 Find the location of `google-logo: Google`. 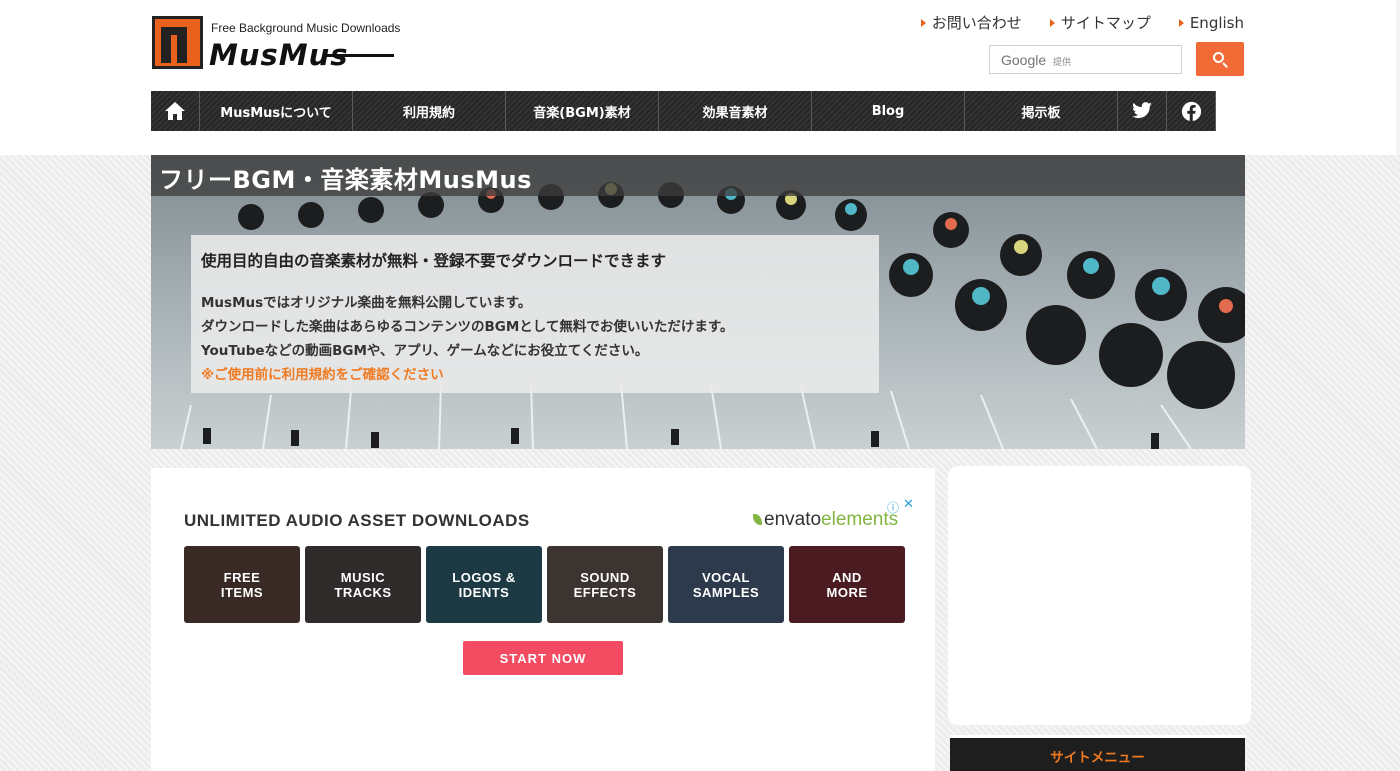

google-logo: Google is located at coordinates (1024, 60).